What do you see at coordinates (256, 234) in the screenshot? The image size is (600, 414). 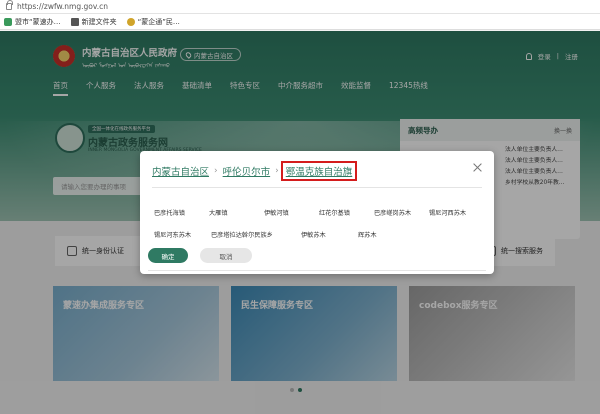 I see `town-option: 巴彦塔拉达斡尔民族乡` at bounding box center [256, 234].